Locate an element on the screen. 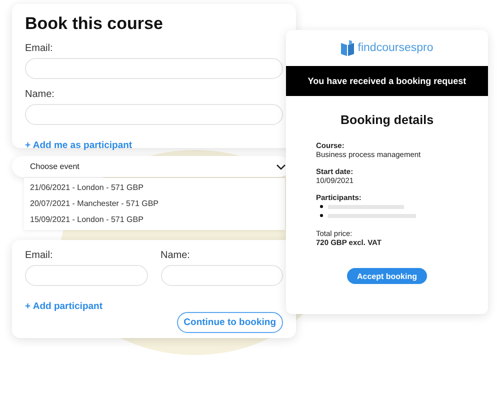  notification-banner: You have received a booking request is located at coordinates (387, 81).